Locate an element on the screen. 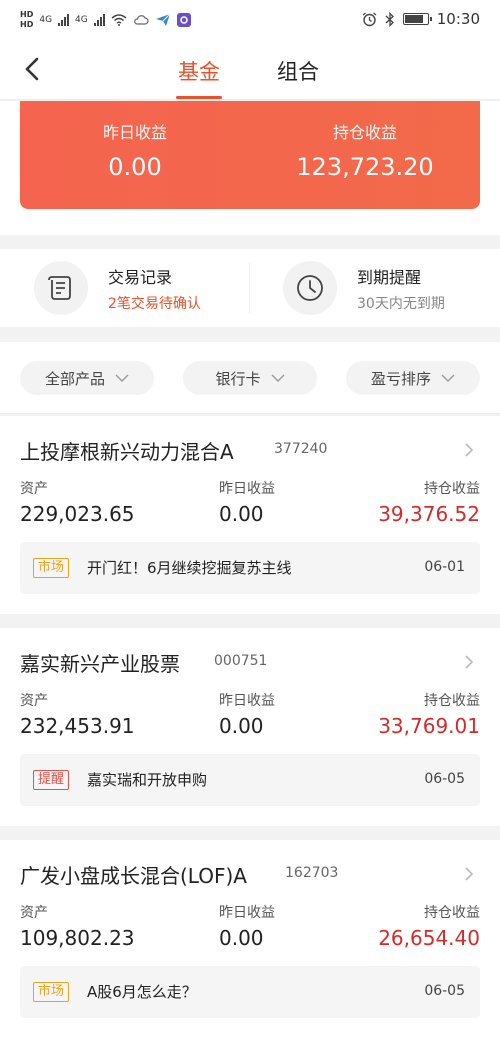  filter-bank-card: 银行卡 is located at coordinates (250, 378).